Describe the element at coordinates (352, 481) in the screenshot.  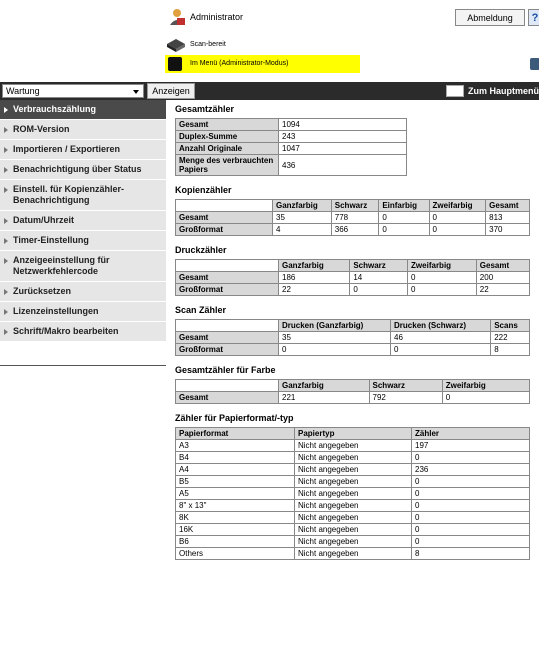
I see `table-row: B5 Nicht angegeben 0` at that location.